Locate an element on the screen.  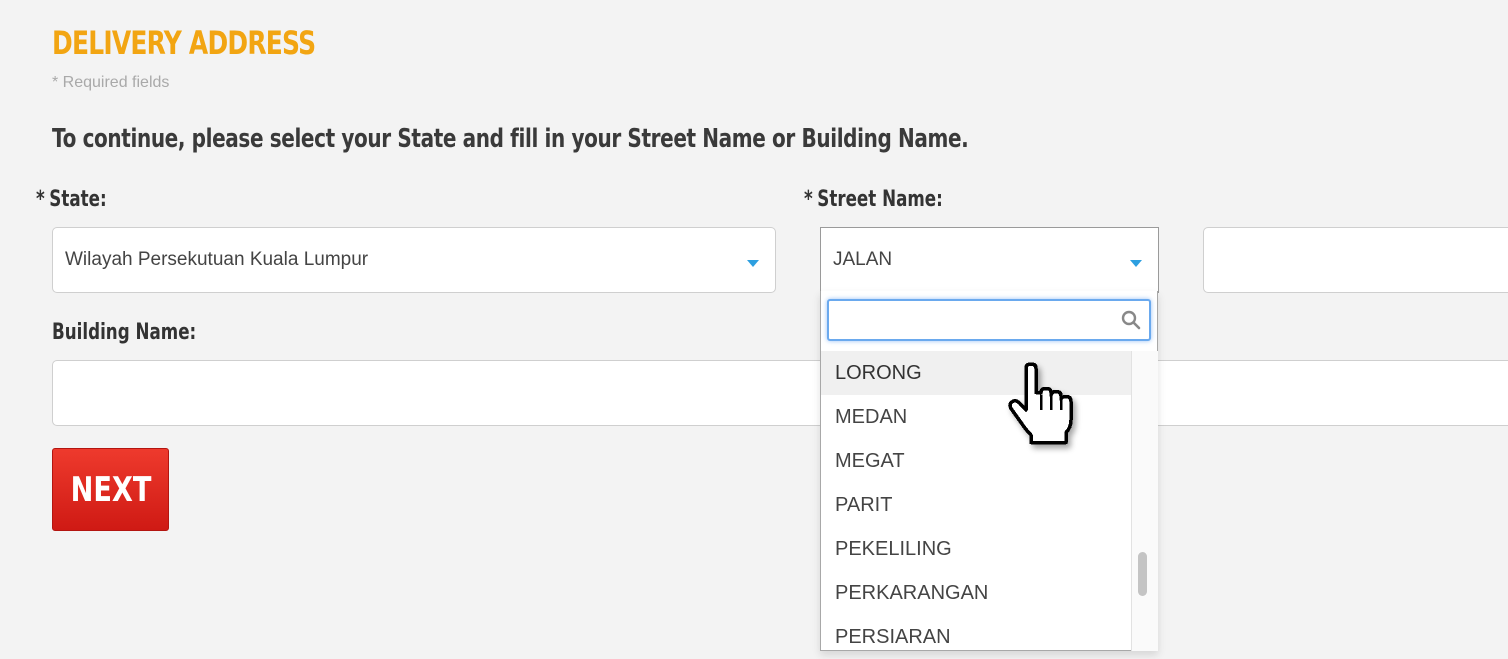
next-button-label: NEXT is located at coordinates (110, 489).